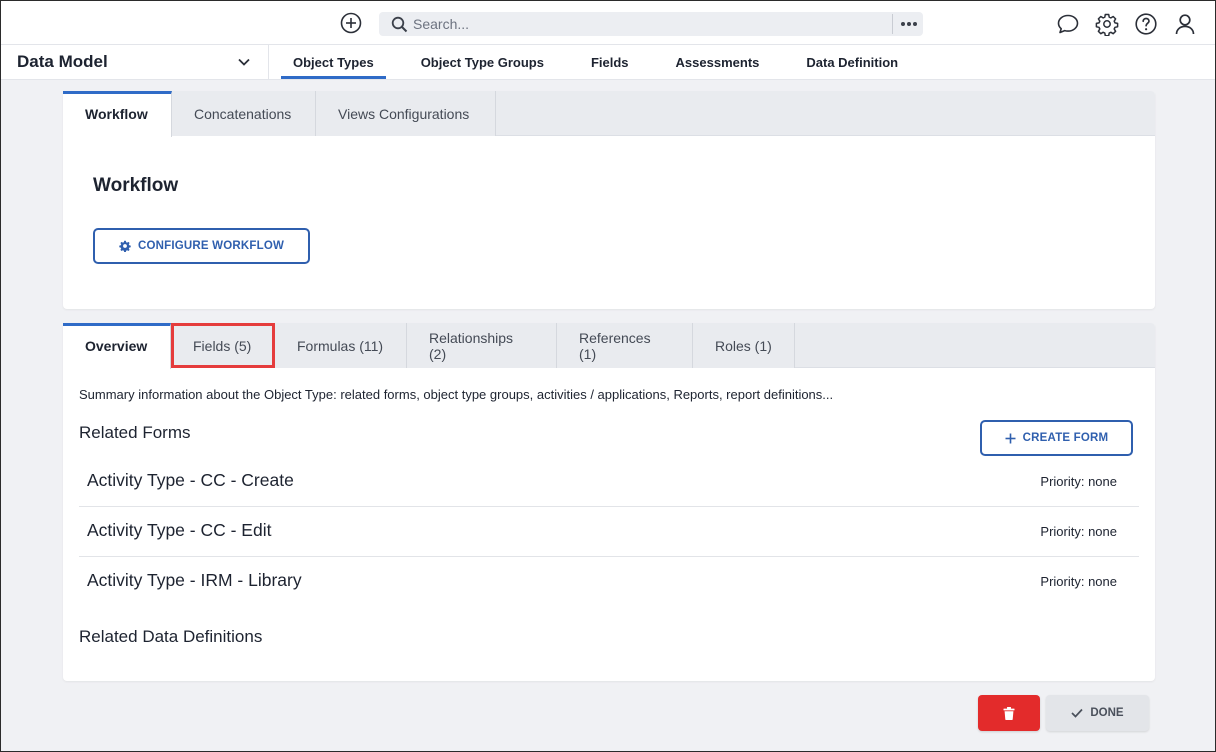 This screenshot has width=1216, height=752. I want to click on done-label: DONE, so click(1107, 713).